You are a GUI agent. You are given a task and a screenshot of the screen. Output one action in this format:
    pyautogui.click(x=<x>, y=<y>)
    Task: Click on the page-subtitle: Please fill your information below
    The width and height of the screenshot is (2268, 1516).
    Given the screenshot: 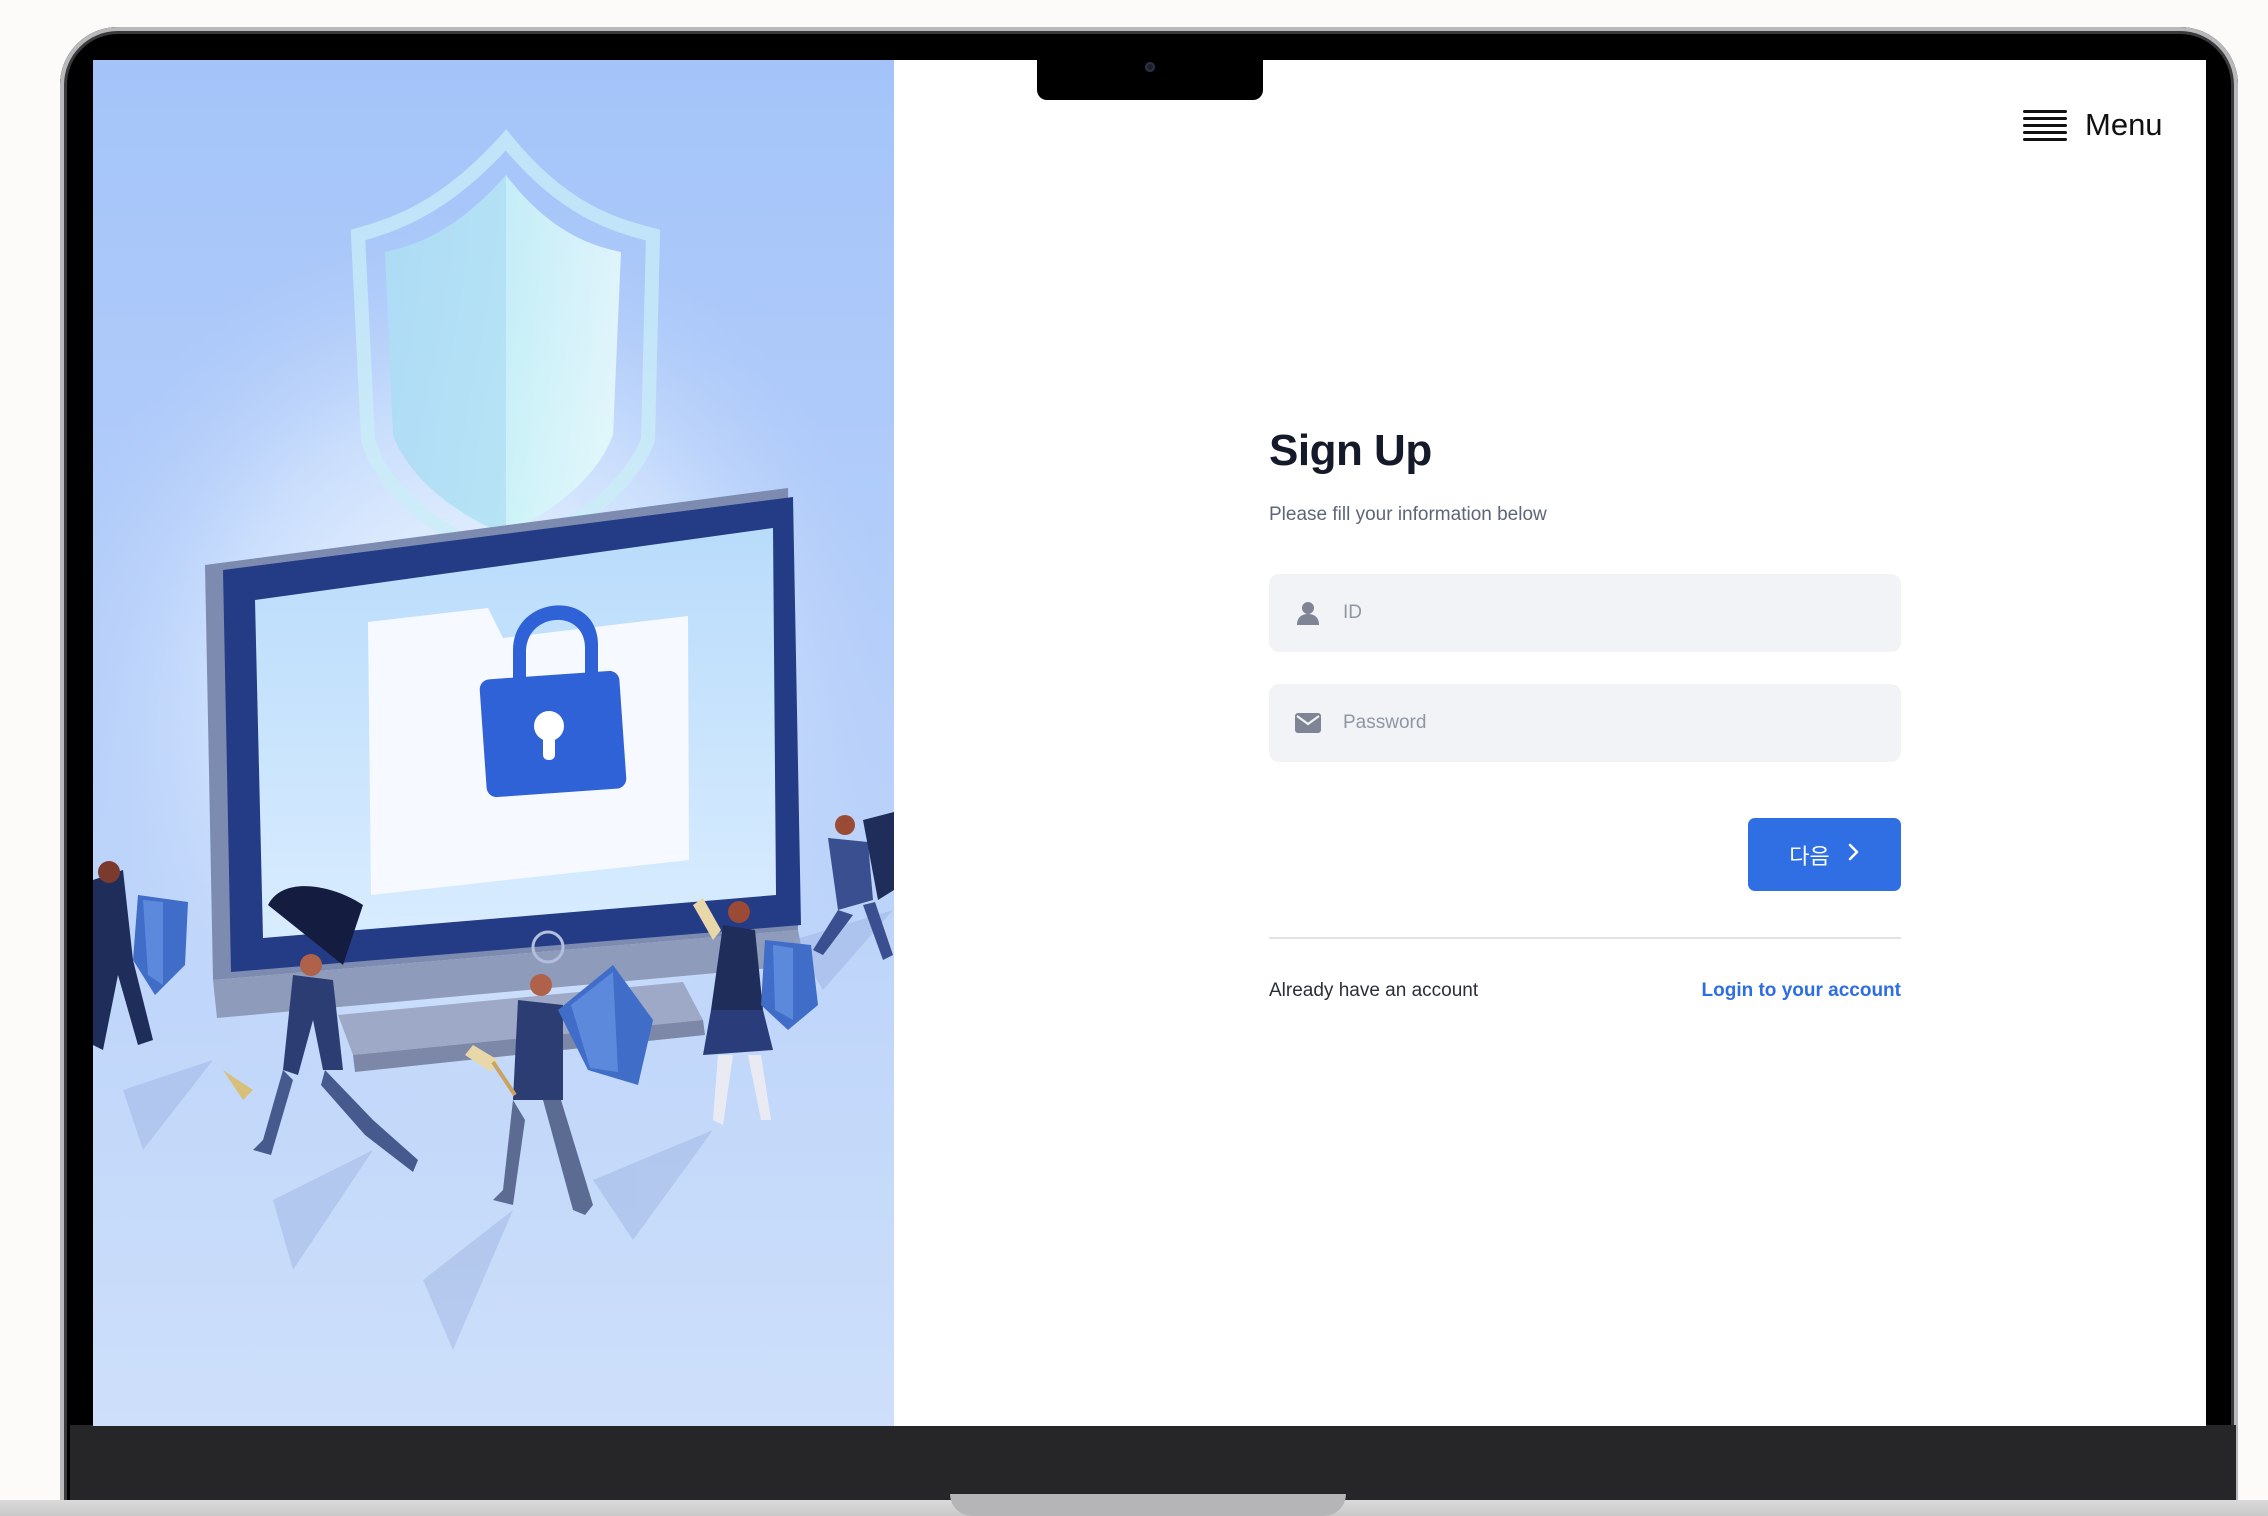 What is the action you would take?
    pyautogui.click(x=1408, y=514)
    